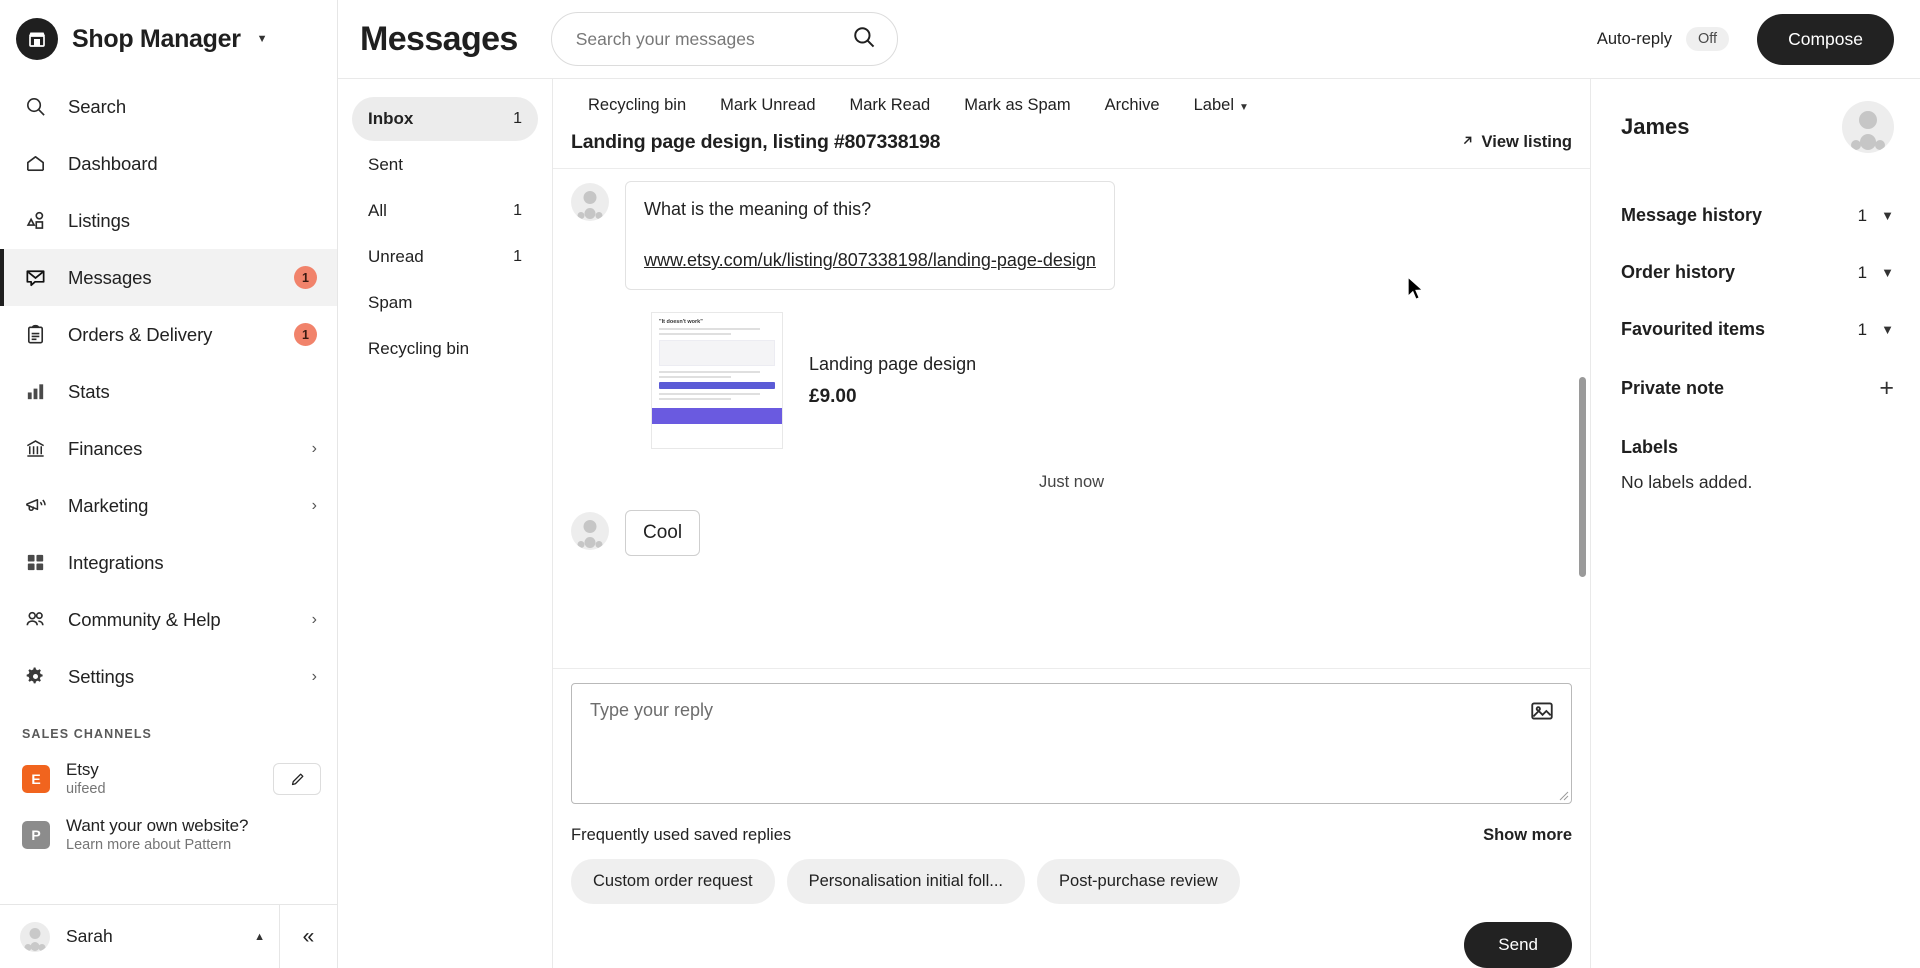 Image resolution: width=1920 pixels, height=968 pixels. I want to click on folder-inbox: Inbox 1, so click(445, 119).